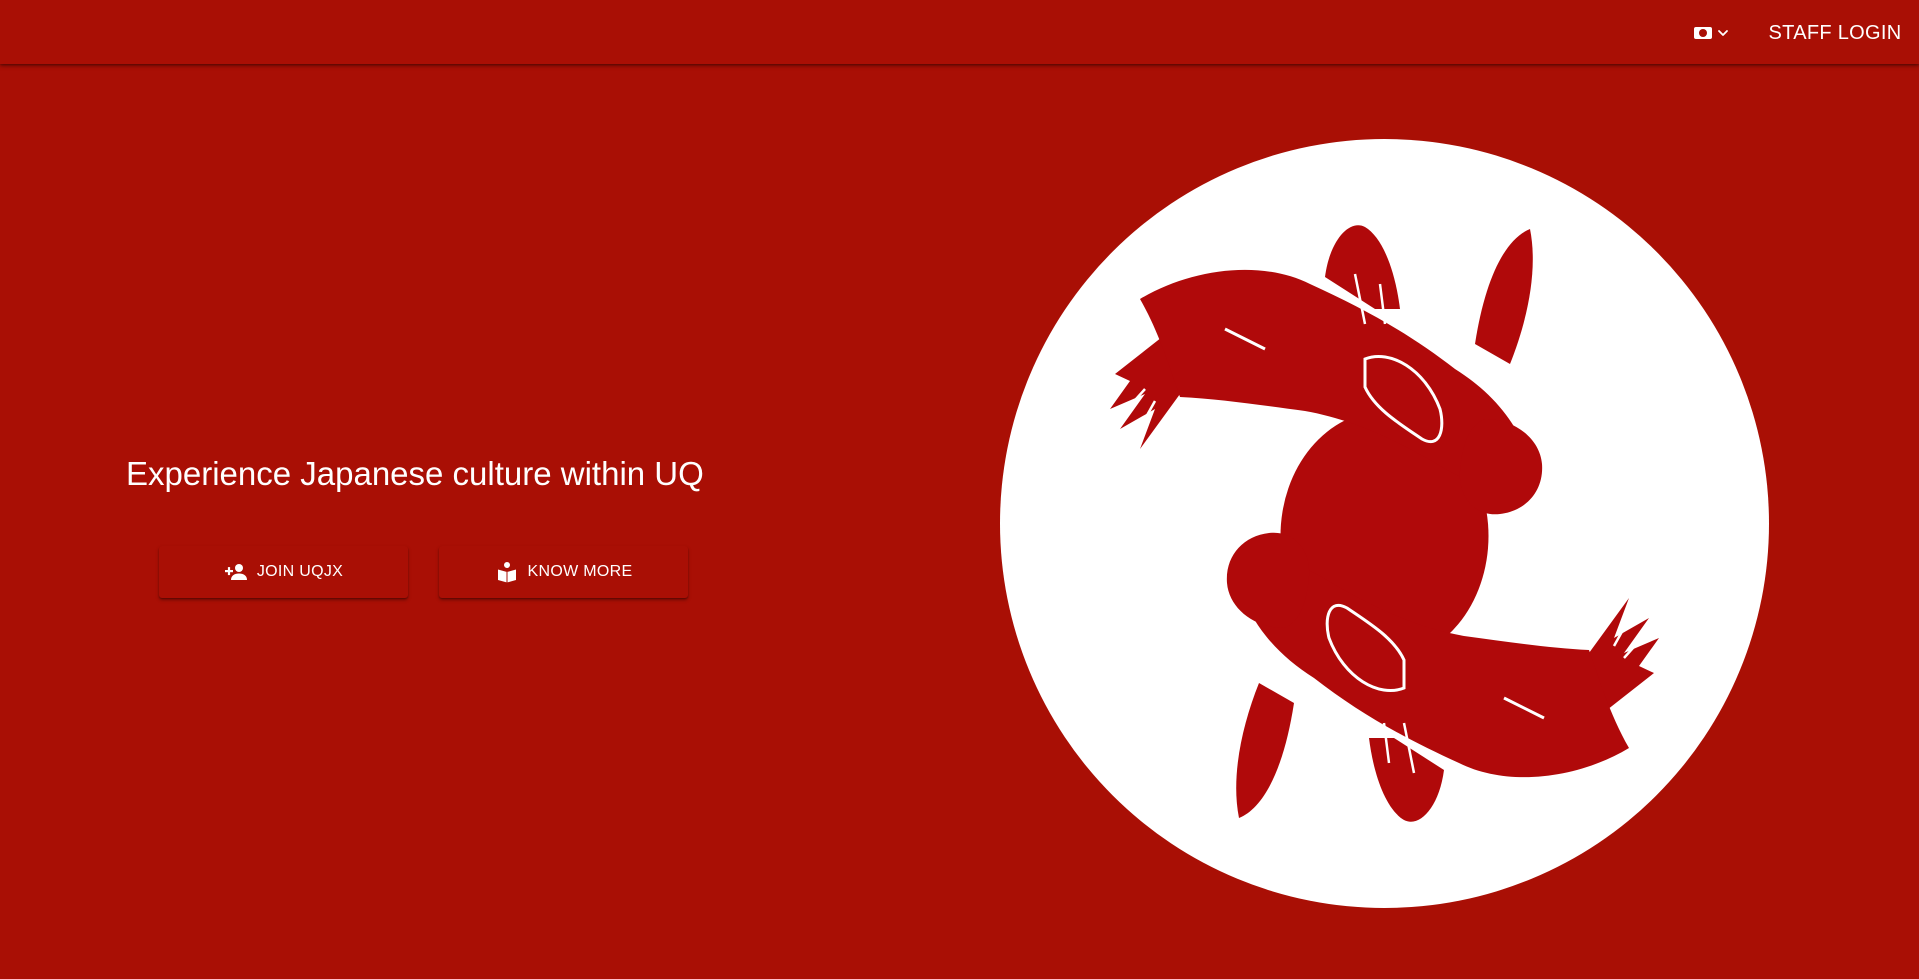 This screenshot has height=979, width=1919. What do you see at coordinates (235, 572) in the screenshot?
I see `person-add-icon` at bounding box center [235, 572].